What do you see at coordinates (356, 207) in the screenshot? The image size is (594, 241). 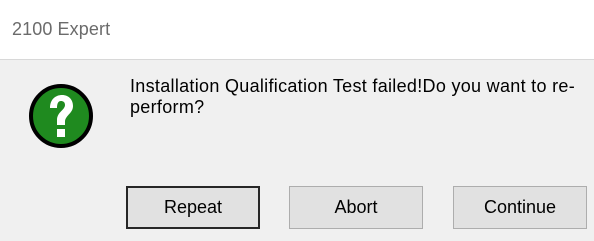 I see `abort-button: Abort` at bounding box center [356, 207].